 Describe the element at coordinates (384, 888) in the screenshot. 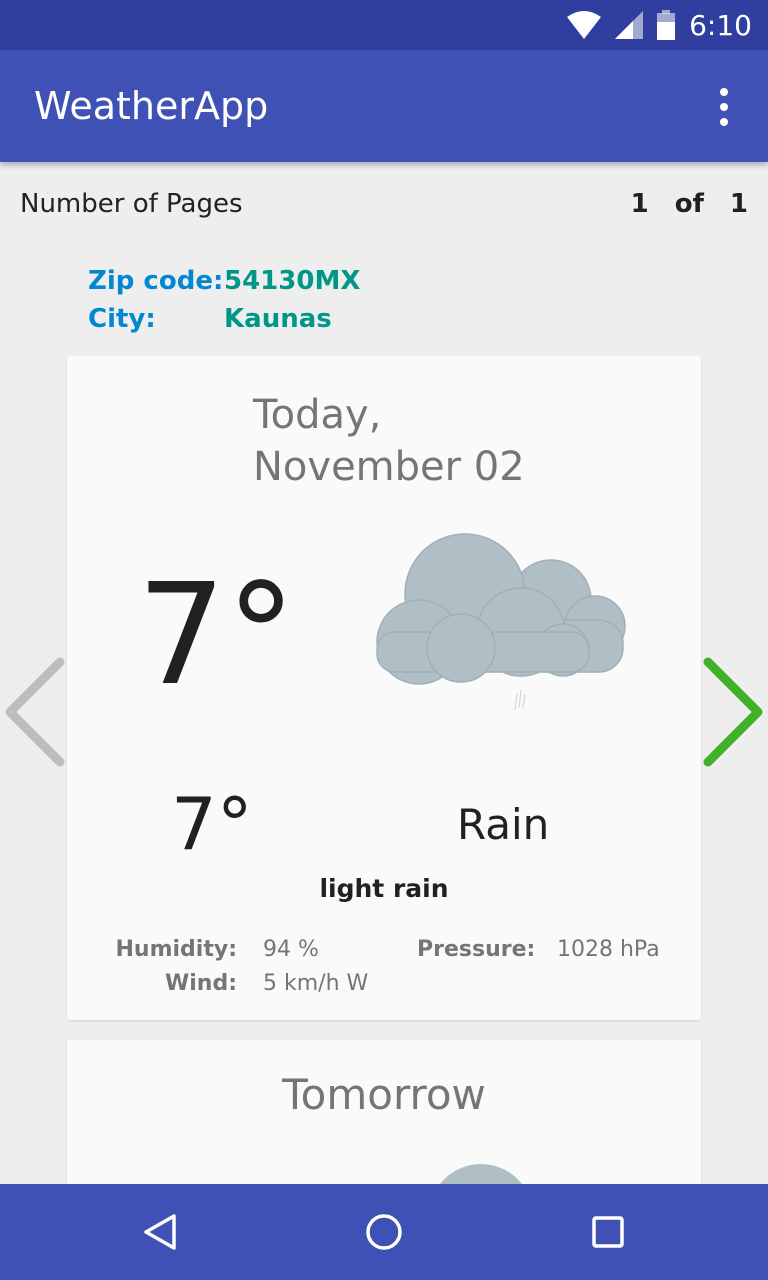

I see `weather-description: light rain` at that location.